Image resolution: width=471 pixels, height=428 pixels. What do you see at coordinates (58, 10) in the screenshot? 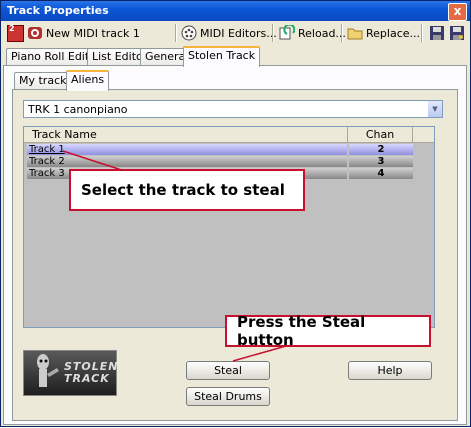
I see `window-title: Track Properties` at bounding box center [58, 10].